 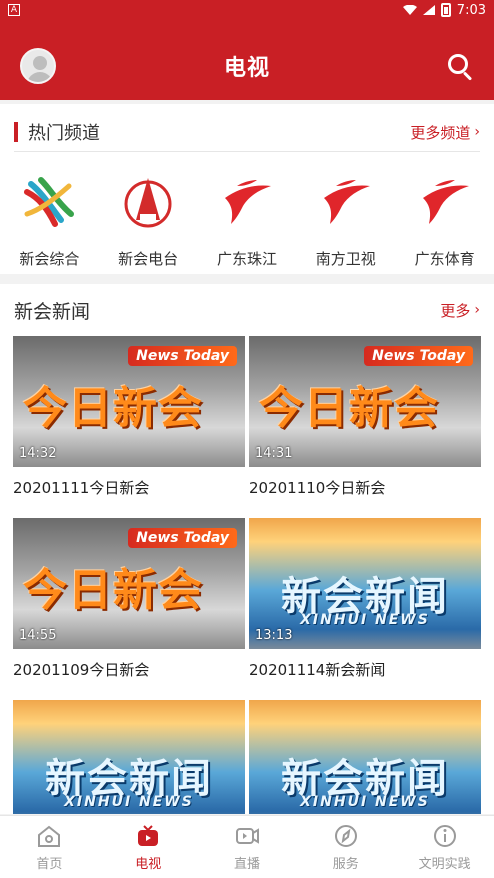 I want to click on channel-name: 广东珠江, so click(x=246, y=259).